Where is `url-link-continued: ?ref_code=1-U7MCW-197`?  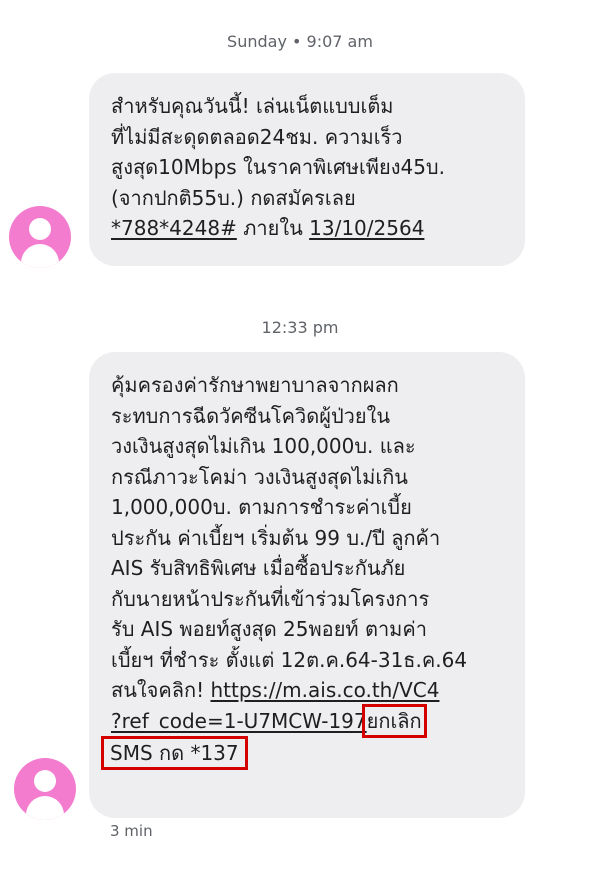 url-link-continued: ?ref_code=1-U7MCW-197 is located at coordinates (239, 721).